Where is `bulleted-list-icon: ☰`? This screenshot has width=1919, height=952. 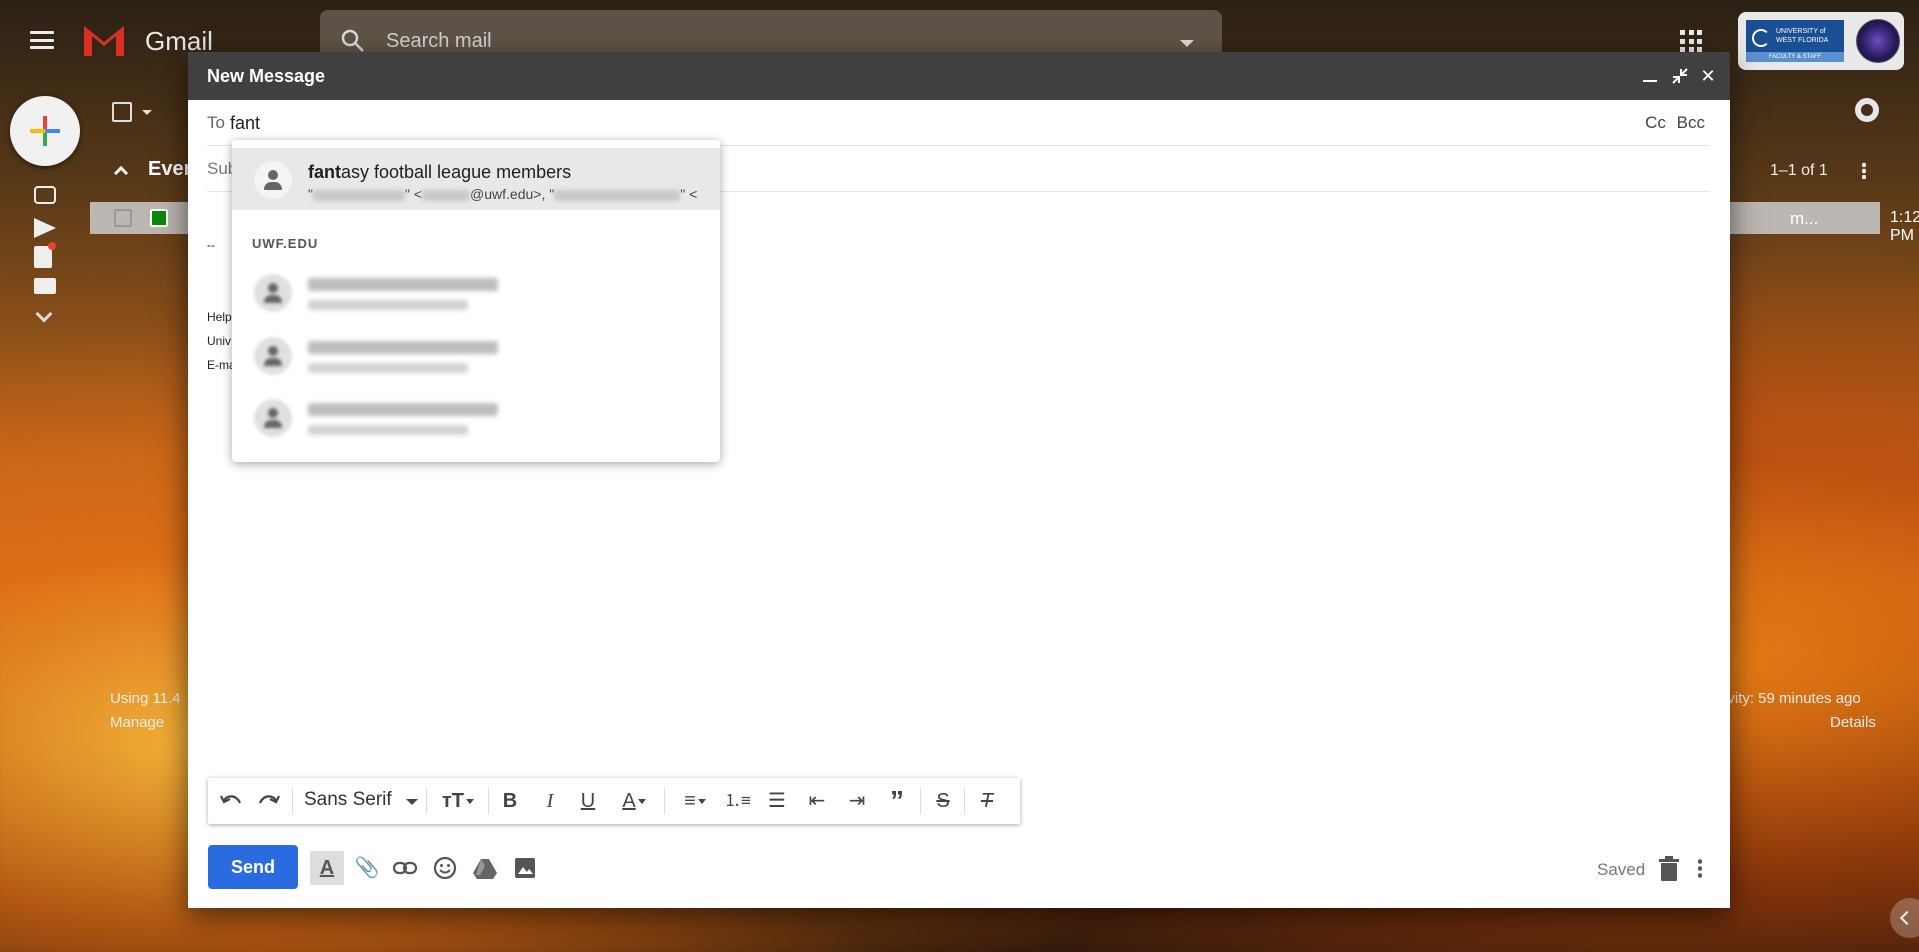
bulleted-list-icon: ☰ is located at coordinates (777, 801).